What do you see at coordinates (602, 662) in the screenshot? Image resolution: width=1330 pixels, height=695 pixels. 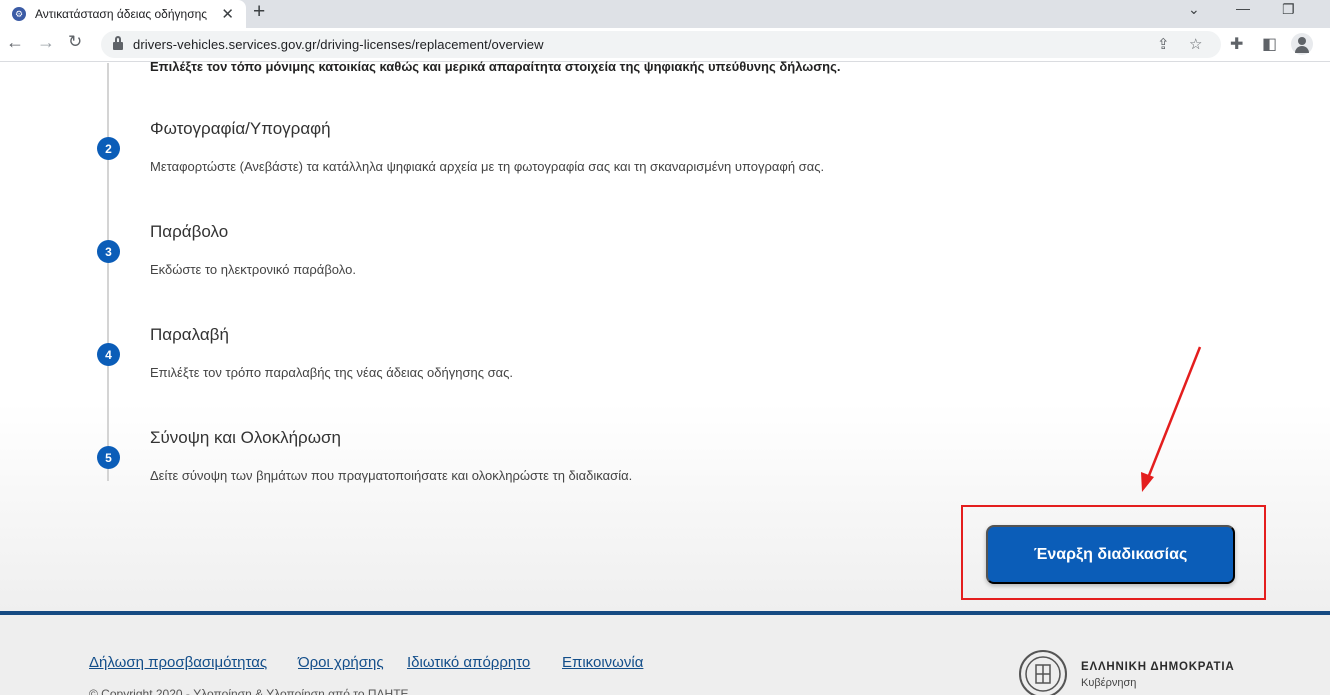 I see `footer-link-contact: Επικοινωνία` at bounding box center [602, 662].